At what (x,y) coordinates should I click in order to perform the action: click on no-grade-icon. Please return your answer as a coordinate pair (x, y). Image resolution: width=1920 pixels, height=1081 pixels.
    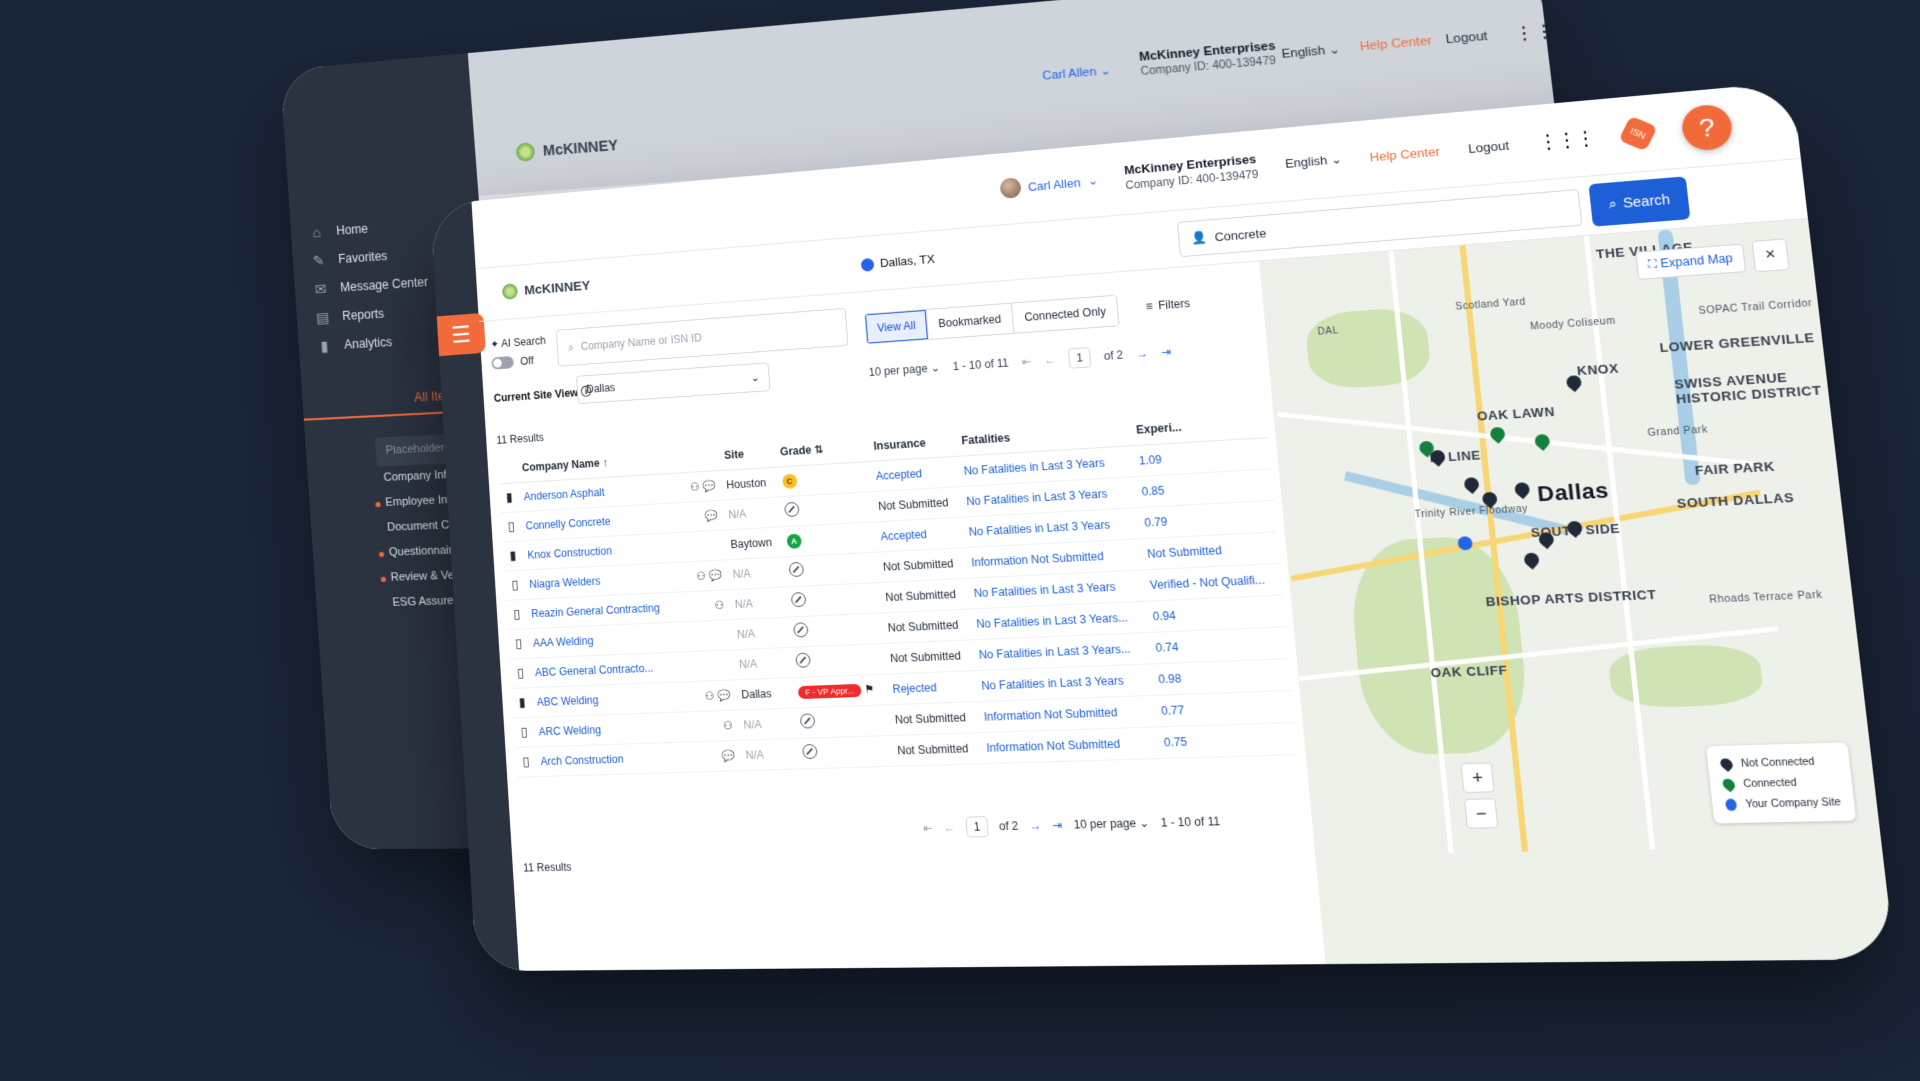
    Looking at the image, I should click on (803, 660).